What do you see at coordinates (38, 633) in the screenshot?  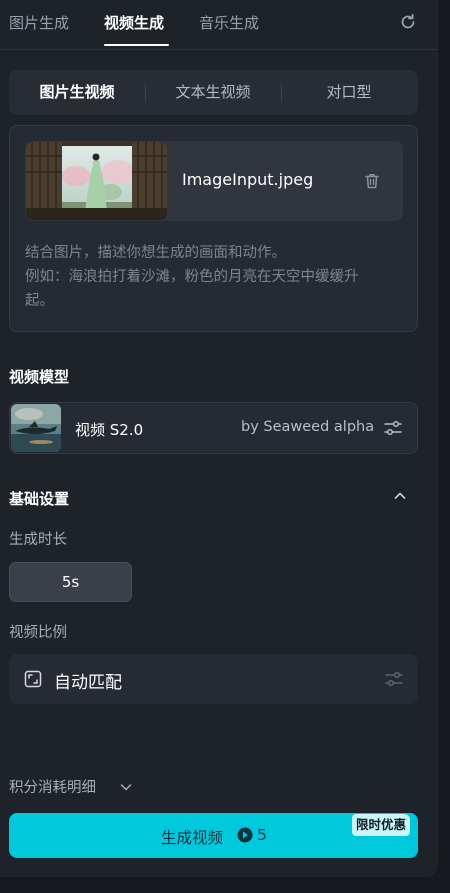 I see `aspect-ratio-label: 视频比例` at bounding box center [38, 633].